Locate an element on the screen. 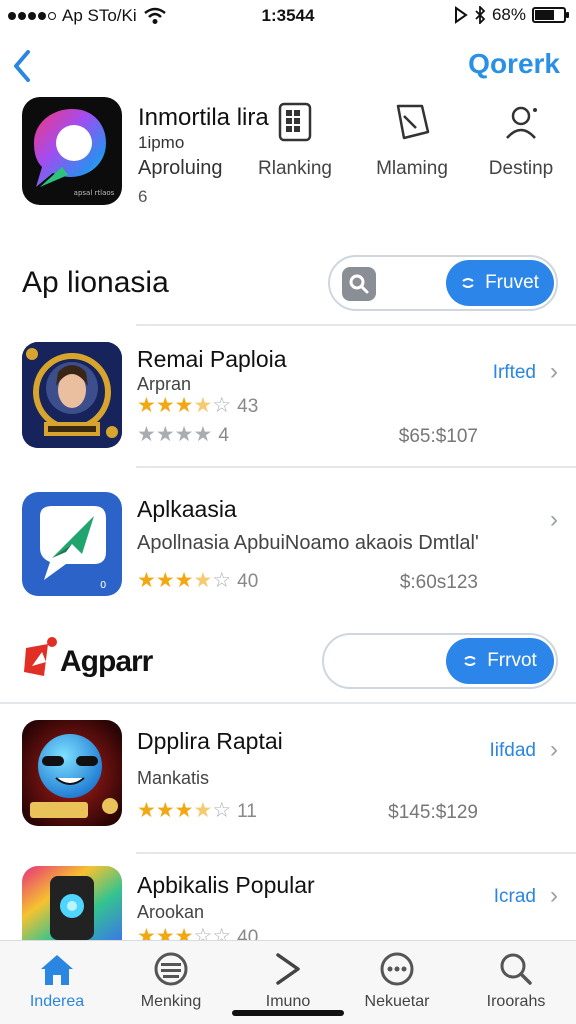 The width and height of the screenshot is (576, 1024). tab-ranking: Menking is located at coordinates (171, 981).